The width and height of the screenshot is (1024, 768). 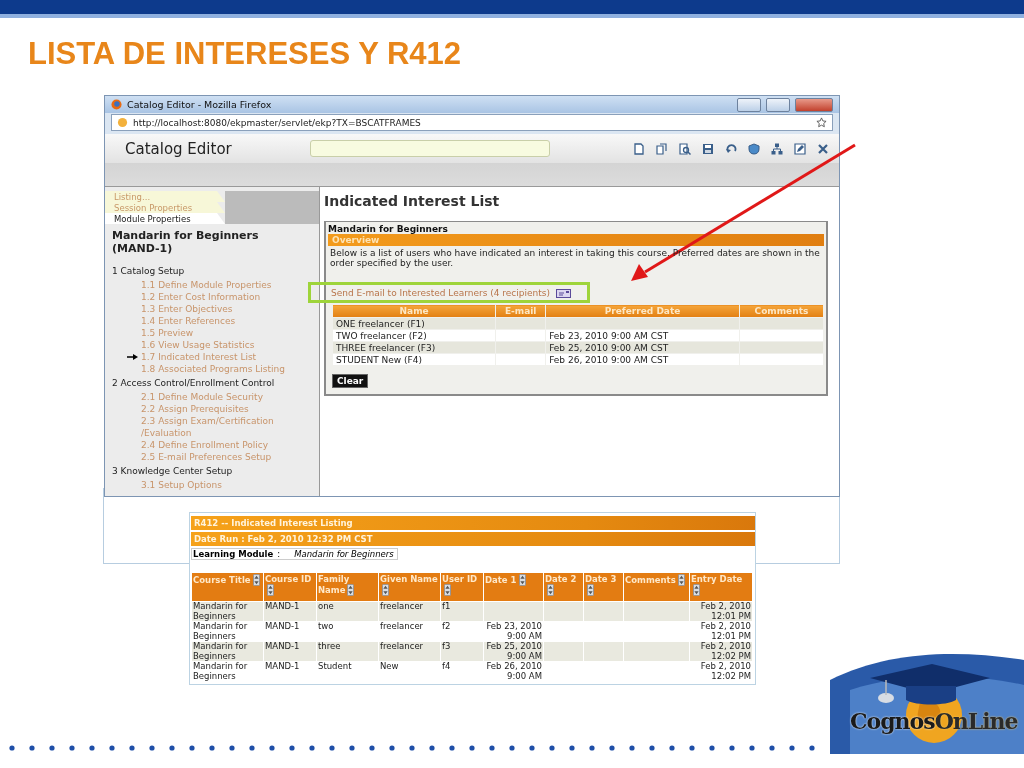 What do you see at coordinates (165, 207) in the screenshot?
I see `sidebar-tab: Session Properties` at bounding box center [165, 207].